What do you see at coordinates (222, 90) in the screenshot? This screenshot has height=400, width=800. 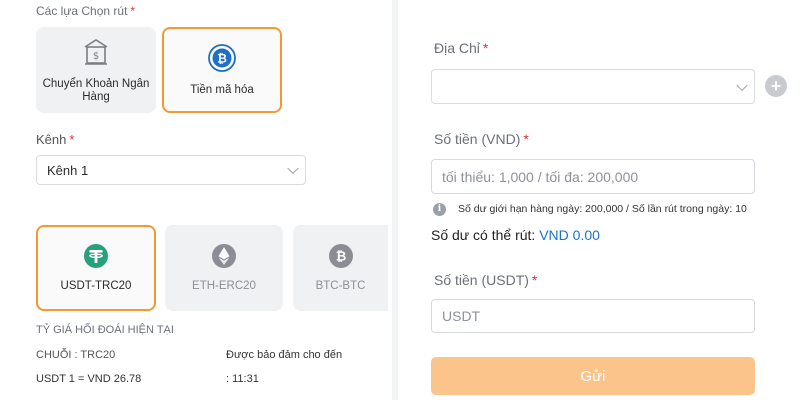 I see `crypto-label: Tiền mã hóa` at bounding box center [222, 90].